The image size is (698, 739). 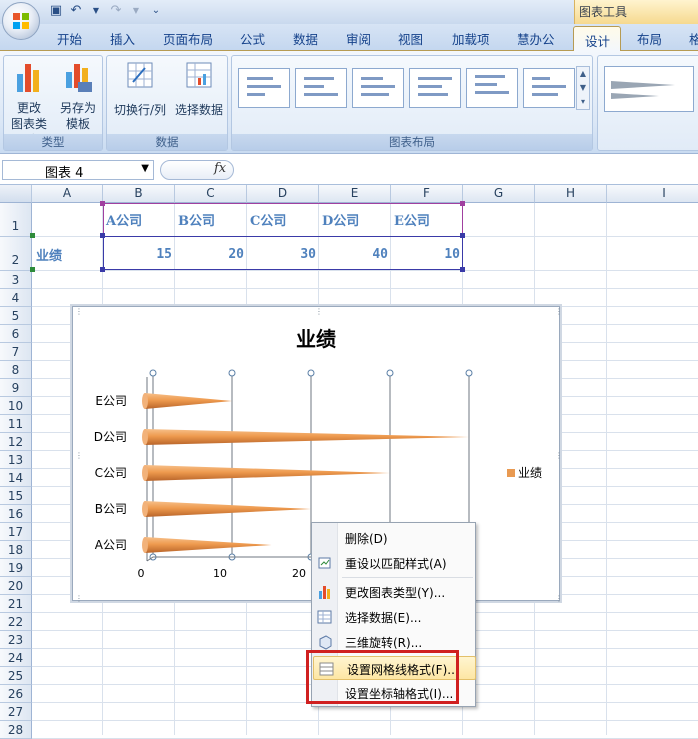 I want to click on row-header-9: 9, so click(x=16, y=388).